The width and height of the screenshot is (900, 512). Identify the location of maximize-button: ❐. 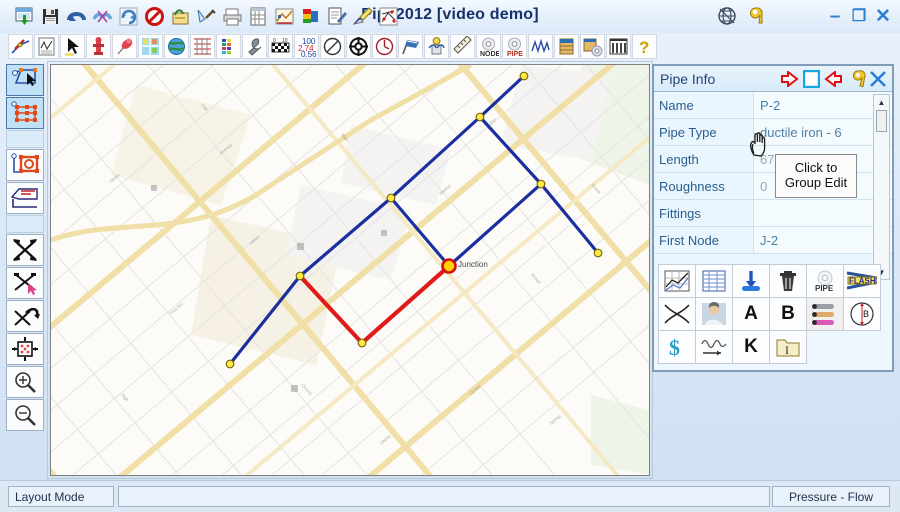
(859, 16).